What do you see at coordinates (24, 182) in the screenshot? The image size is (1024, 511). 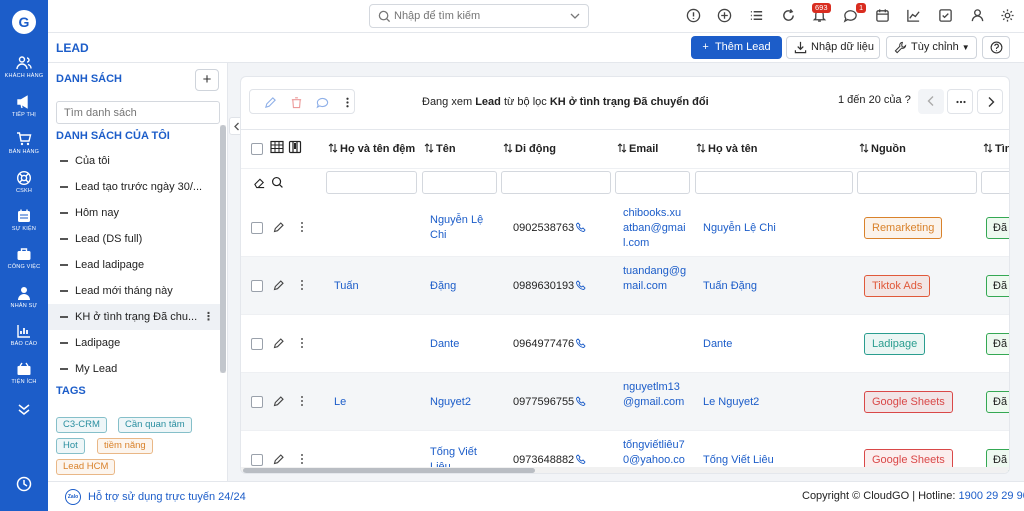 I see `nav-item-3: CSKH` at bounding box center [24, 182].